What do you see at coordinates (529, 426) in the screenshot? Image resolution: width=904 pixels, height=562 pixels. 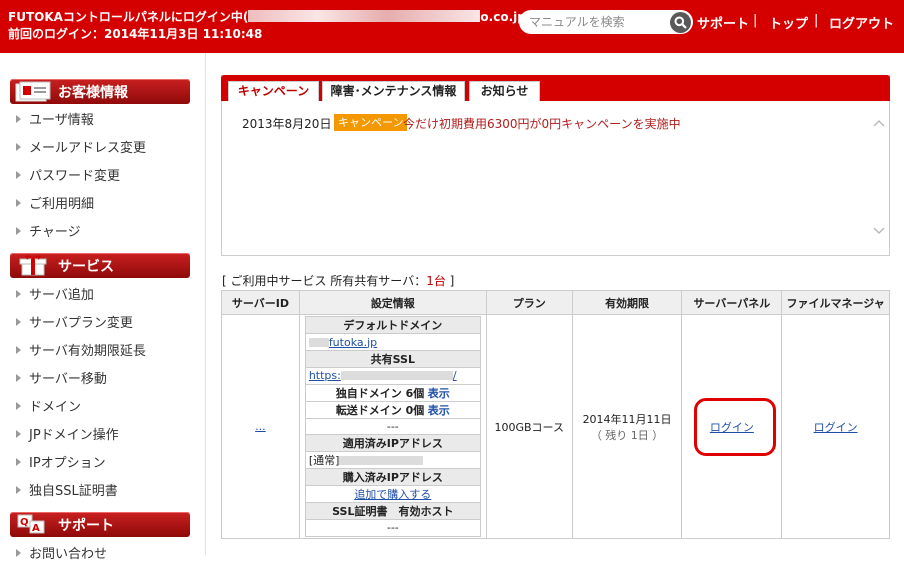 I see `plan-cell: 100GBコース` at bounding box center [529, 426].